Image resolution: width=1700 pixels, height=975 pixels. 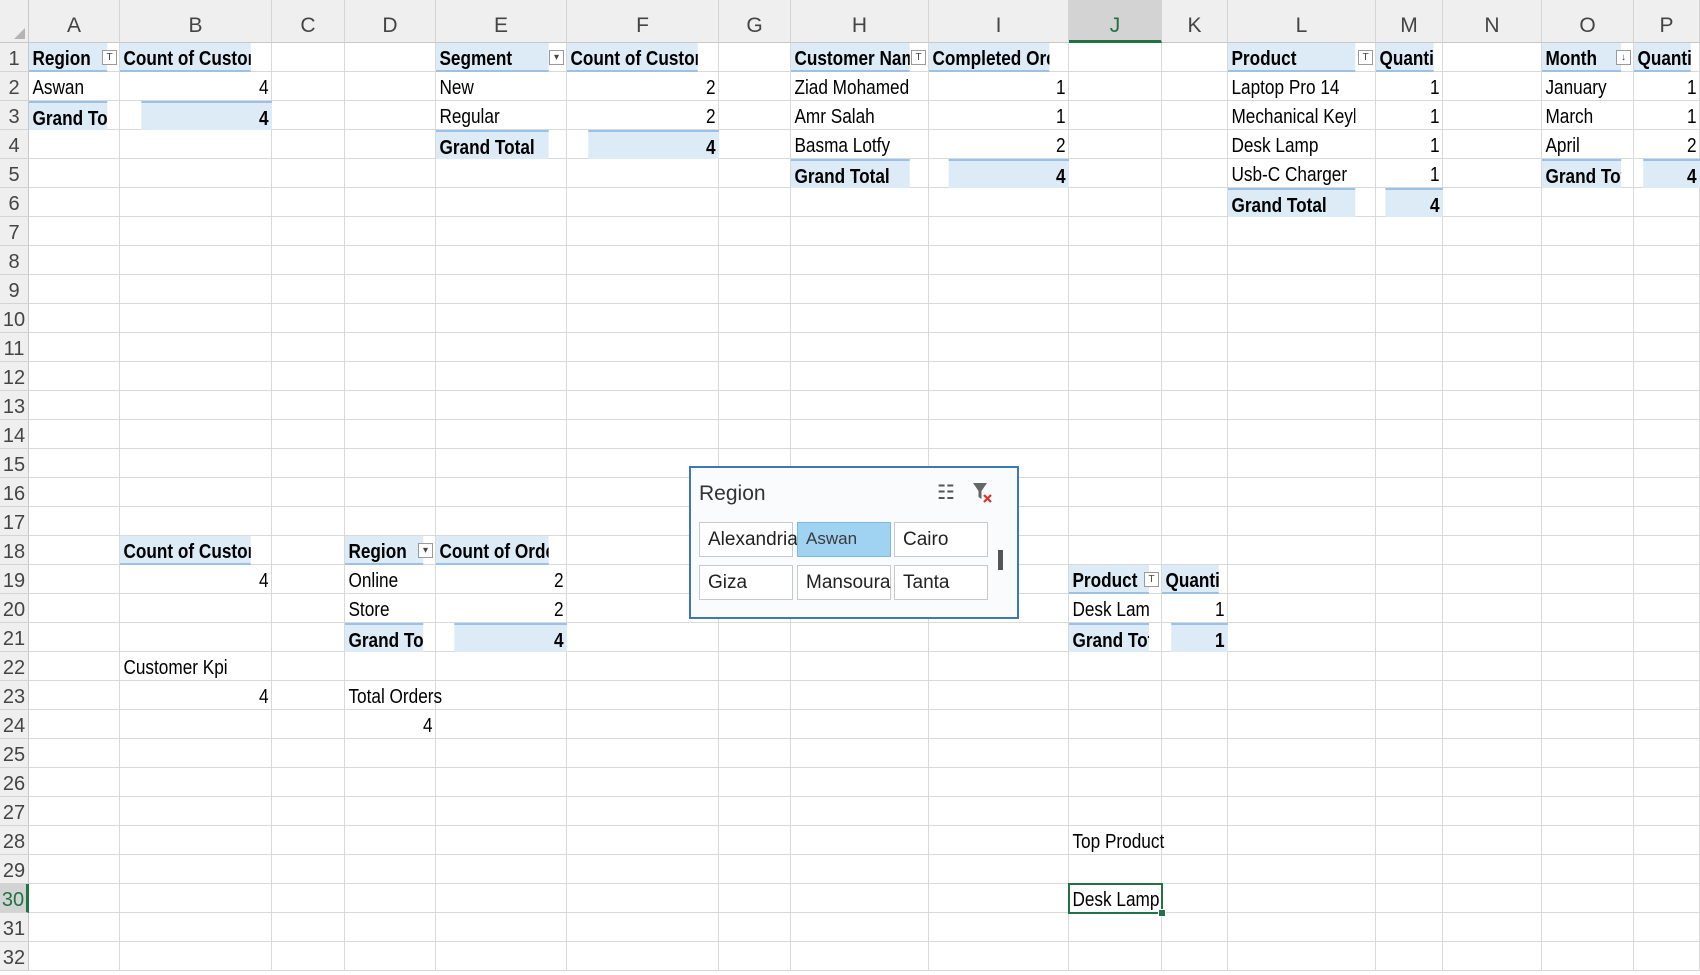 What do you see at coordinates (390, 21) in the screenshot?
I see `column-header-d: D` at bounding box center [390, 21].